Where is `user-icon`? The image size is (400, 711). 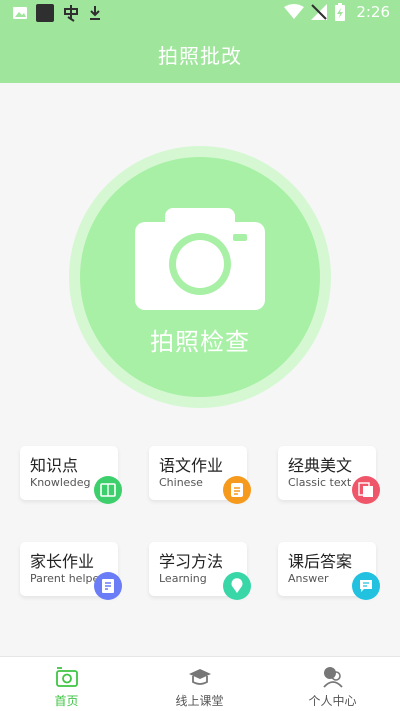 user-icon is located at coordinates (332, 677).